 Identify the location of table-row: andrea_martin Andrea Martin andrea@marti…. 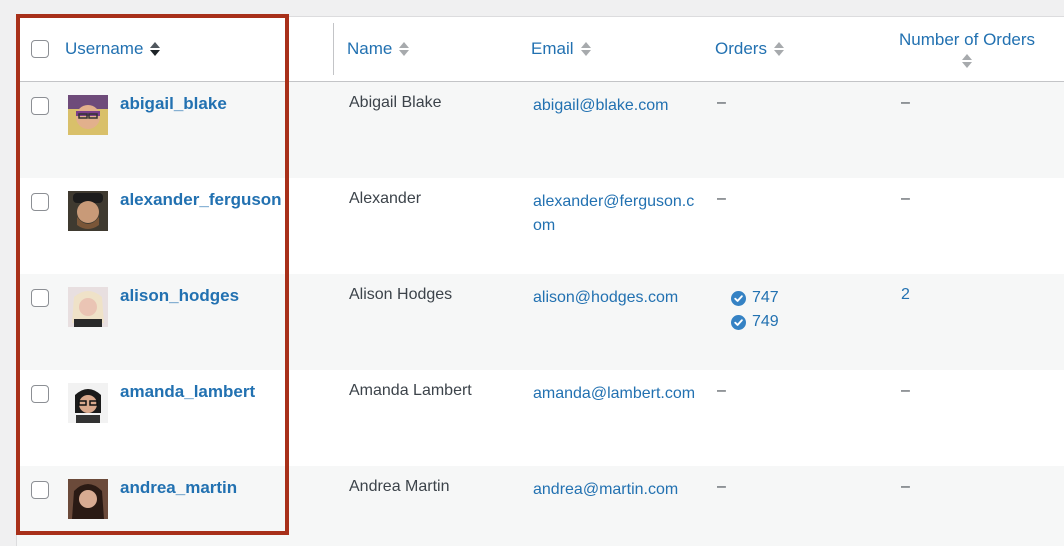
(540, 506).